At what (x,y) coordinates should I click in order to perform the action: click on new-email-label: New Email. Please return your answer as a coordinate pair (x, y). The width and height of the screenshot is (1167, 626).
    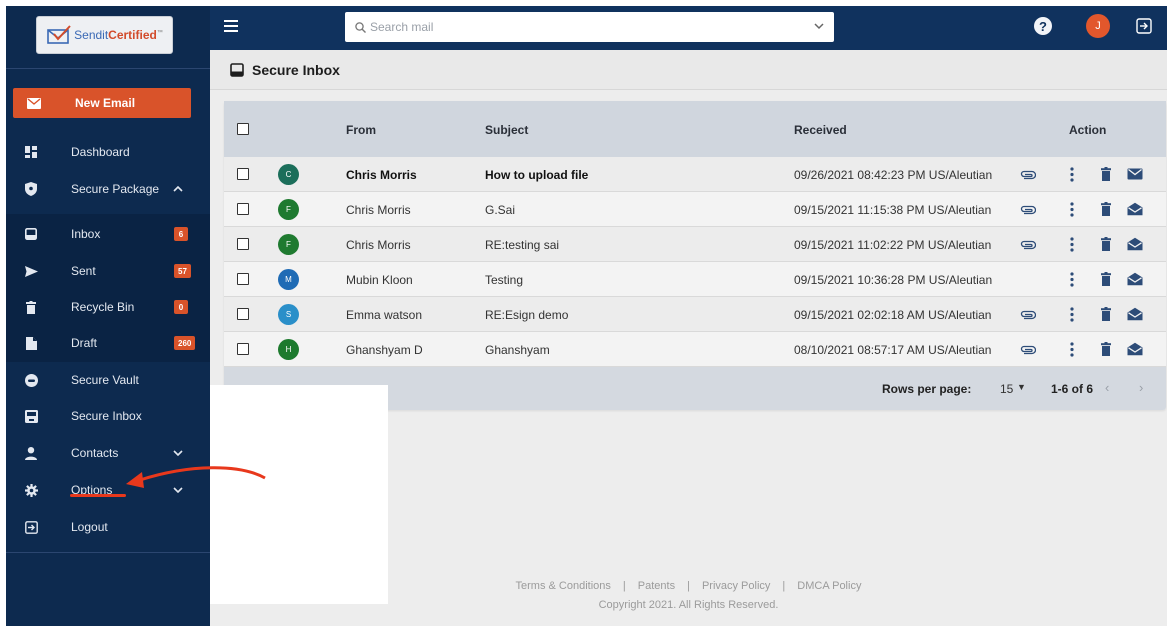
    Looking at the image, I should click on (105, 103).